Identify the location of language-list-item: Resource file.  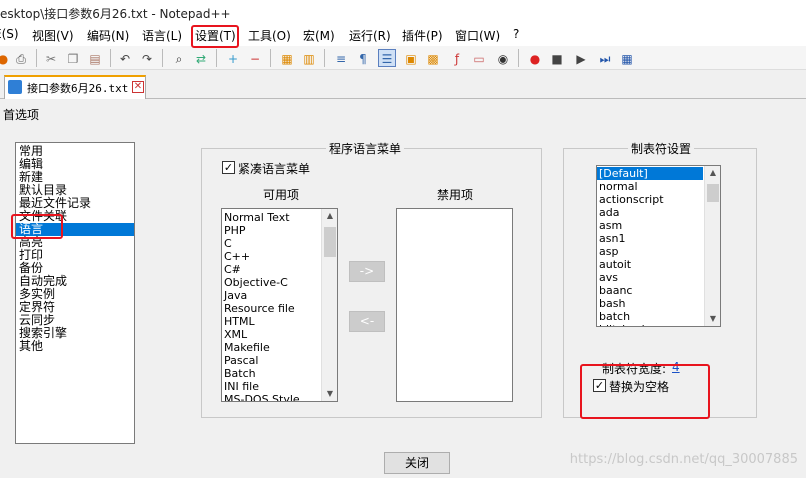
(271, 308).